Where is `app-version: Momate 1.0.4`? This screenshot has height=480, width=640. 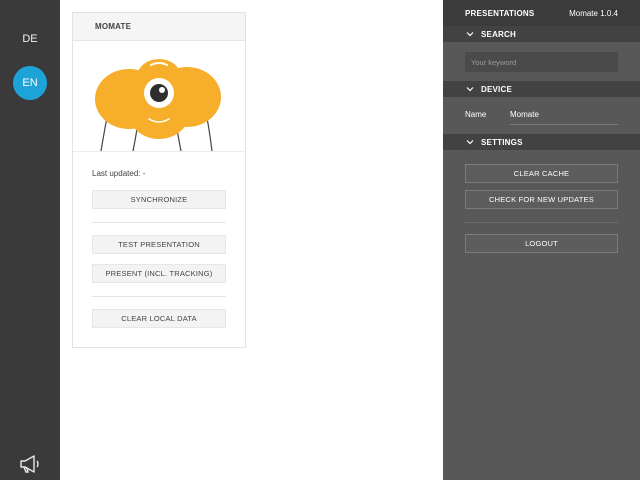 app-version: Momate 1.0.4 is located at coordinates (593, 13).